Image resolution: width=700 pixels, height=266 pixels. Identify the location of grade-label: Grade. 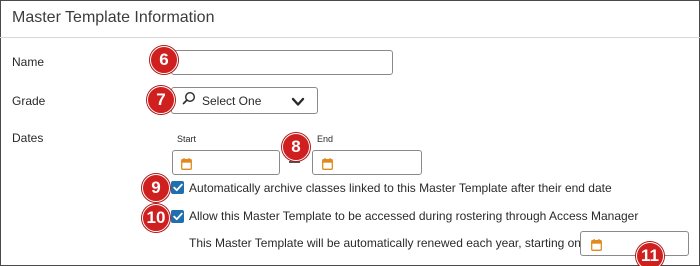
(29, 101).